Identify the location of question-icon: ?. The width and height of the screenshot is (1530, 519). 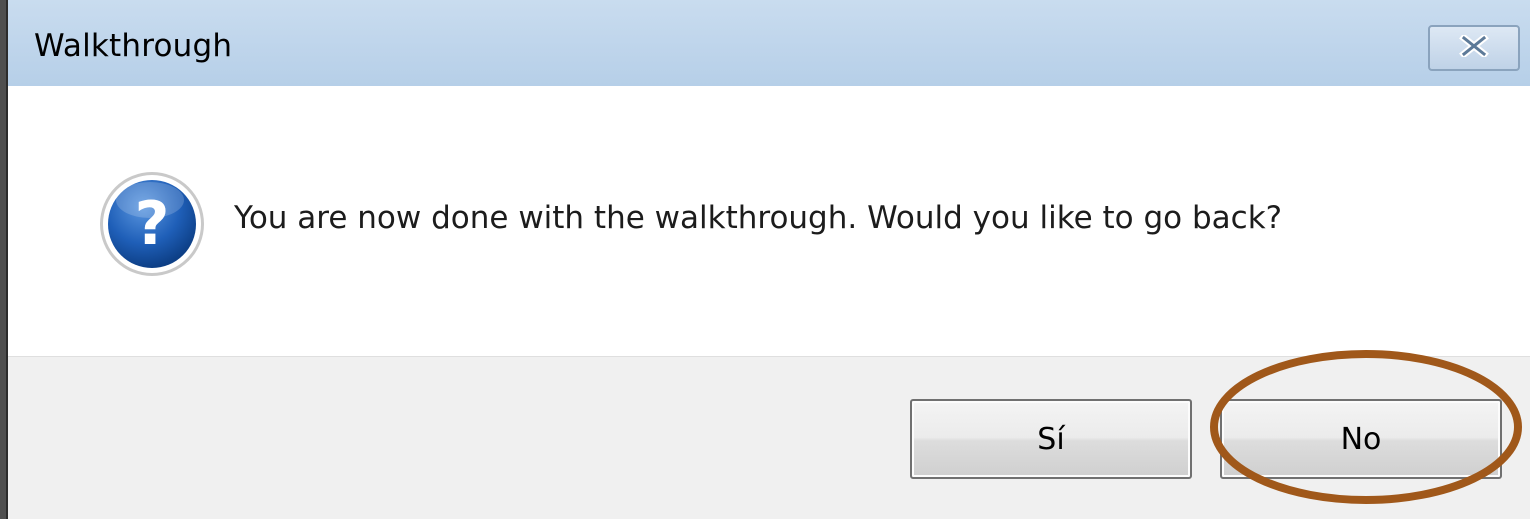
(152, 224).